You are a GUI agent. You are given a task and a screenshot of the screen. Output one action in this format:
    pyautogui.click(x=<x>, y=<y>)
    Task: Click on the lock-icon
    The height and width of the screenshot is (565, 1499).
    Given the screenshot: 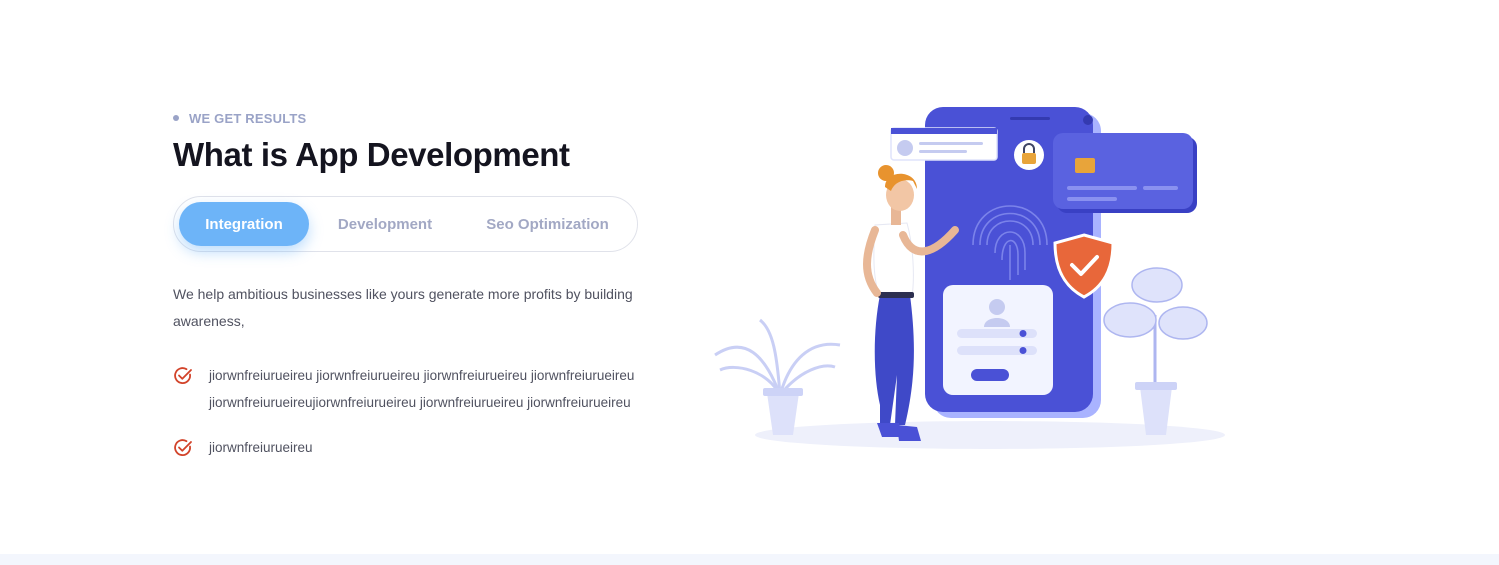 What is the action you would take?
    pyautogui.click(x=1029, y=155)
    